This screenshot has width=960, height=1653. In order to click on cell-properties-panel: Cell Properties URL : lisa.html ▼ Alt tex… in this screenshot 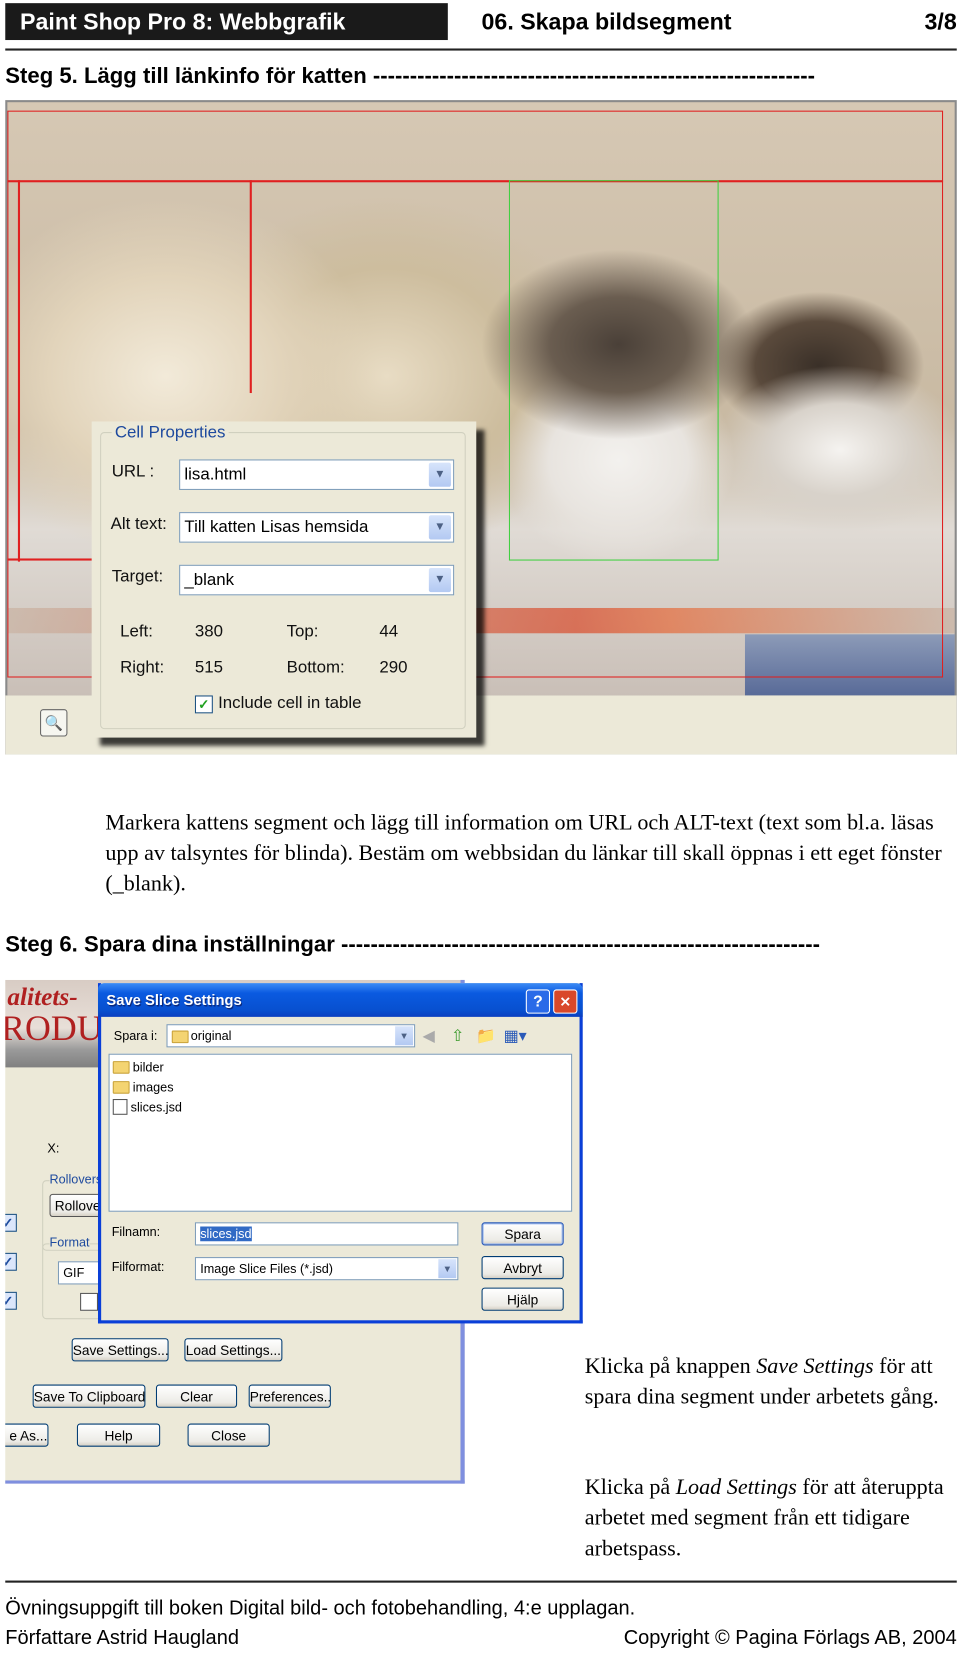, I will do `click(284, 579)`.